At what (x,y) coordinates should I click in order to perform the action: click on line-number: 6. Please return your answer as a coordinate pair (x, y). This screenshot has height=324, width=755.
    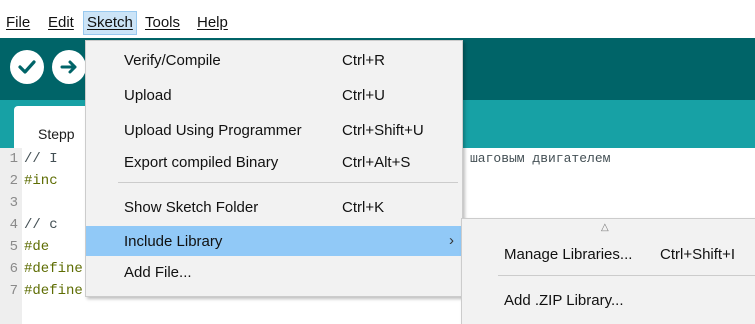
    Looking at the image, I should click on (13, 269).